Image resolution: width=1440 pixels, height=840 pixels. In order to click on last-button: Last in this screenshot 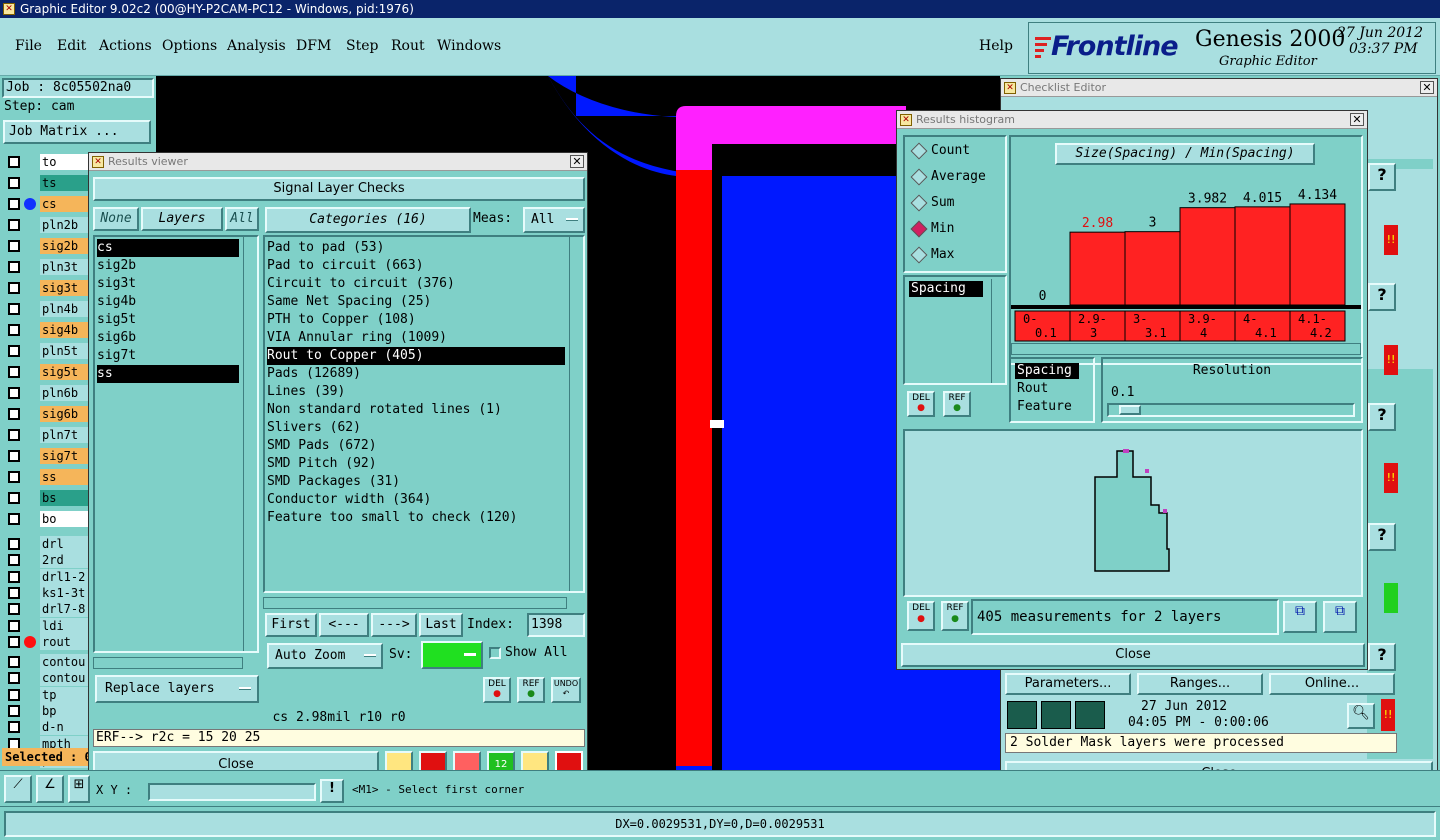, I will do `click(441, 625)`.